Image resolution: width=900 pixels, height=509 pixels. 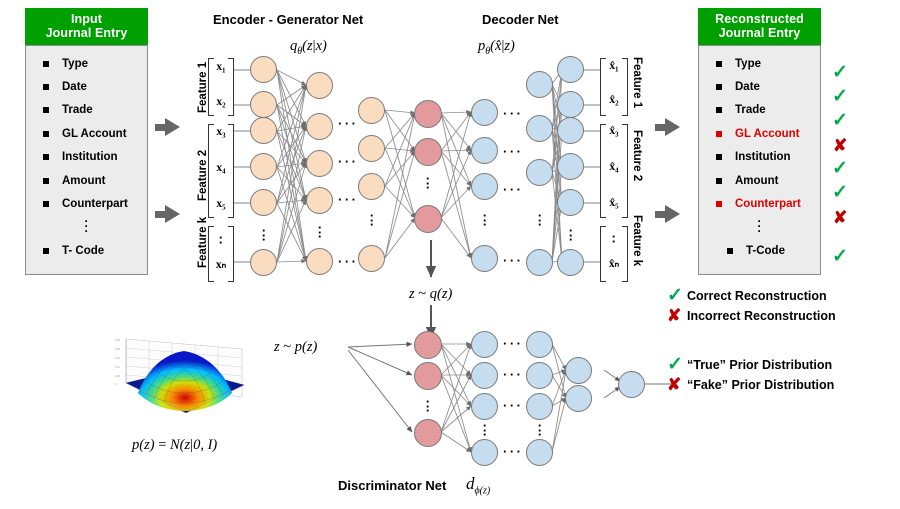 What do you see at coordinates (86, 63) in the screenshot?
I see `input-item-type: Type` at bounding box center [86, 63].